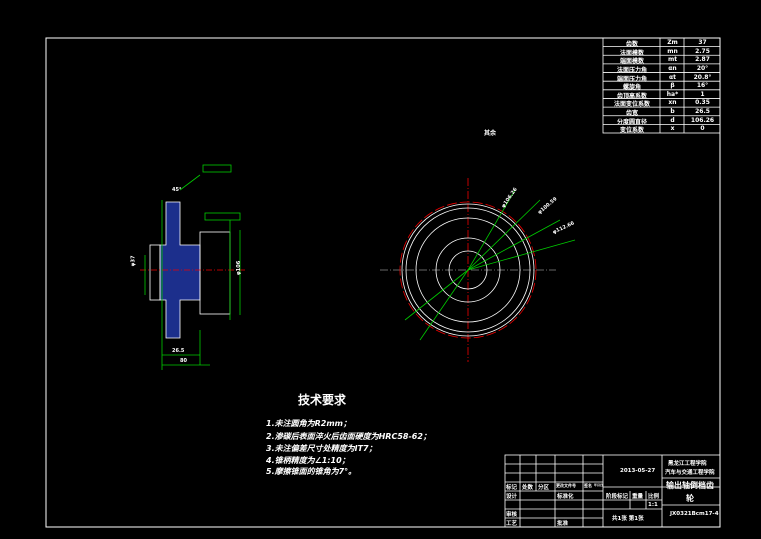  I want to click on dim-left-top: 45°, so click(177, 190).